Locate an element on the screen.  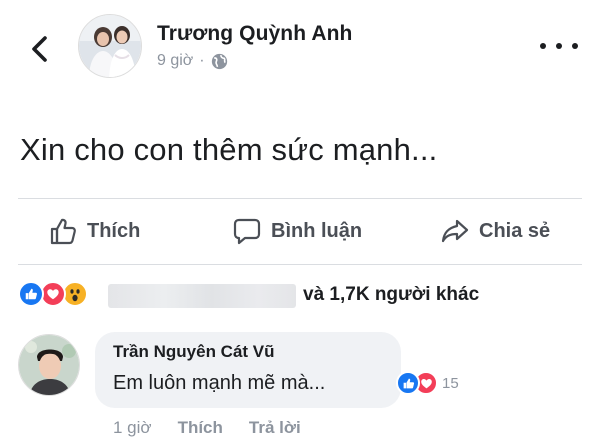
comment-like-button: Thích is located at coordinates (200, 428).